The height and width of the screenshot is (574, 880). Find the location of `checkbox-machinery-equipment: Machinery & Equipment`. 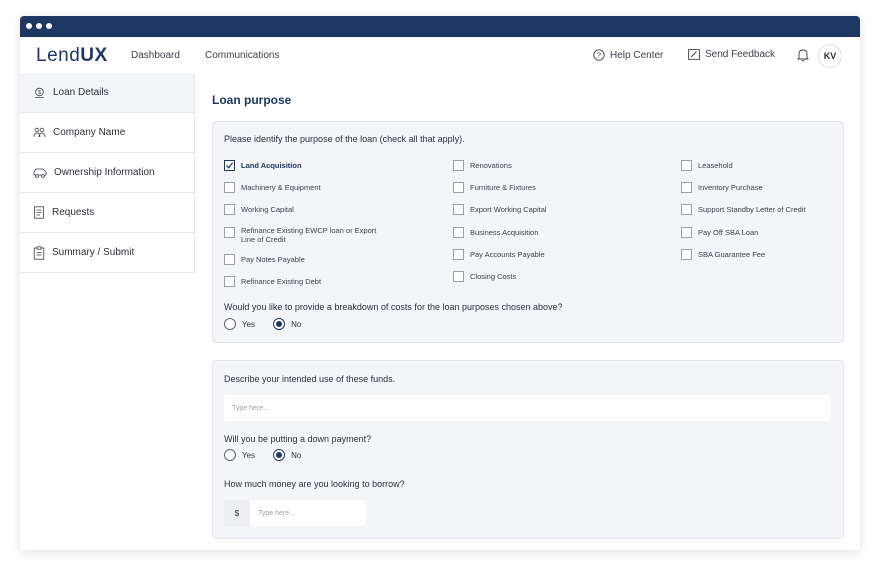

checkbox-machinery-equipment: Machinery & Equipment is located at coordinates (272, 187).